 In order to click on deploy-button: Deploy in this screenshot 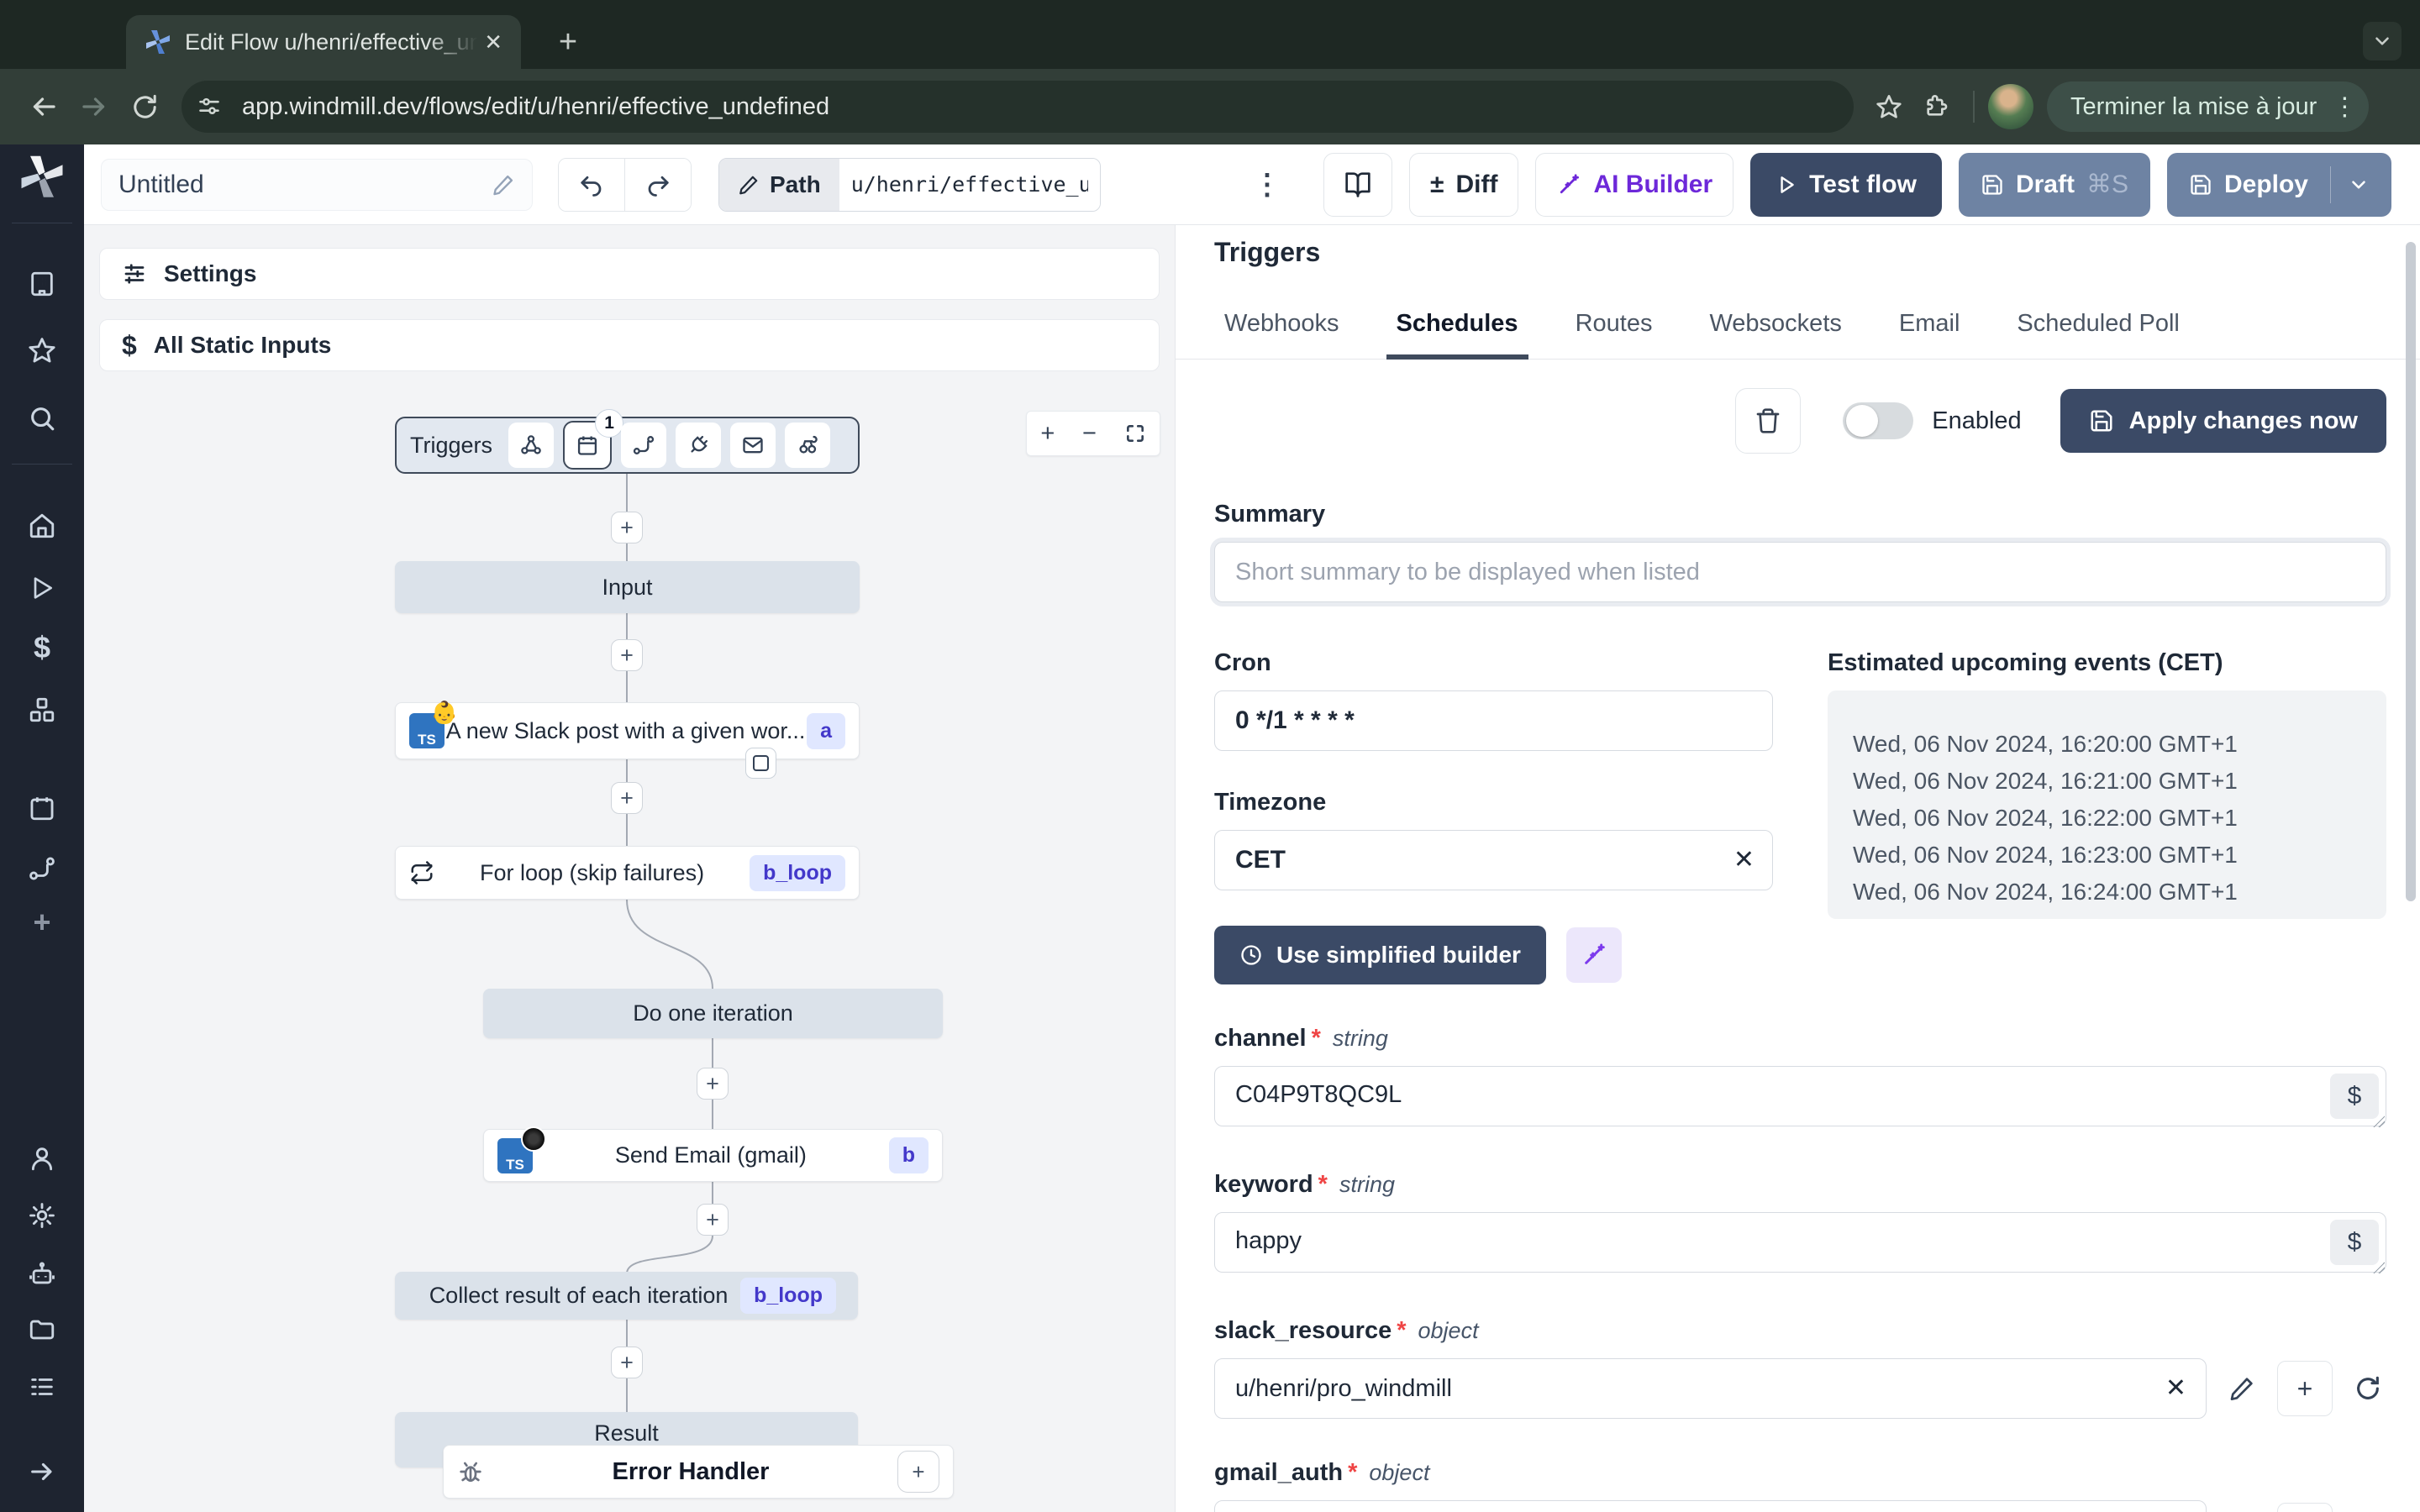, I will do `click(2278, 184)`.